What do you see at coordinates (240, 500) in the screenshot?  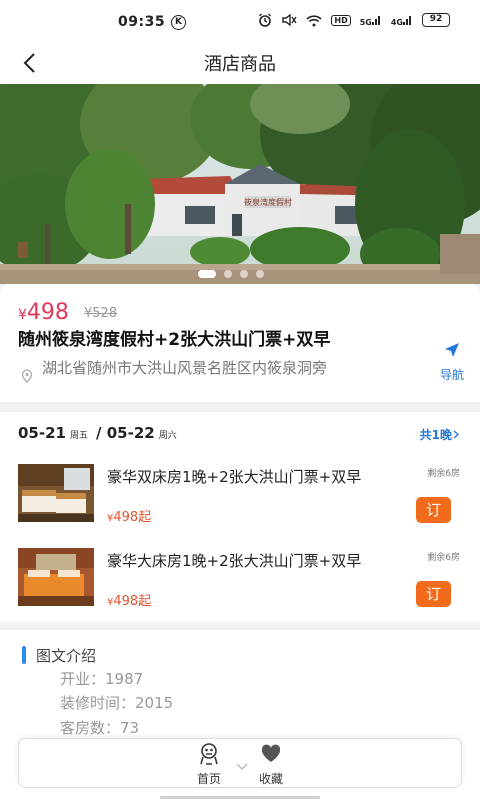 I see `room-item: 豪华双床房1晚+2张大洪山门票+双早 ¥498起 剩余6房 订` at bounding box center [240, 500].